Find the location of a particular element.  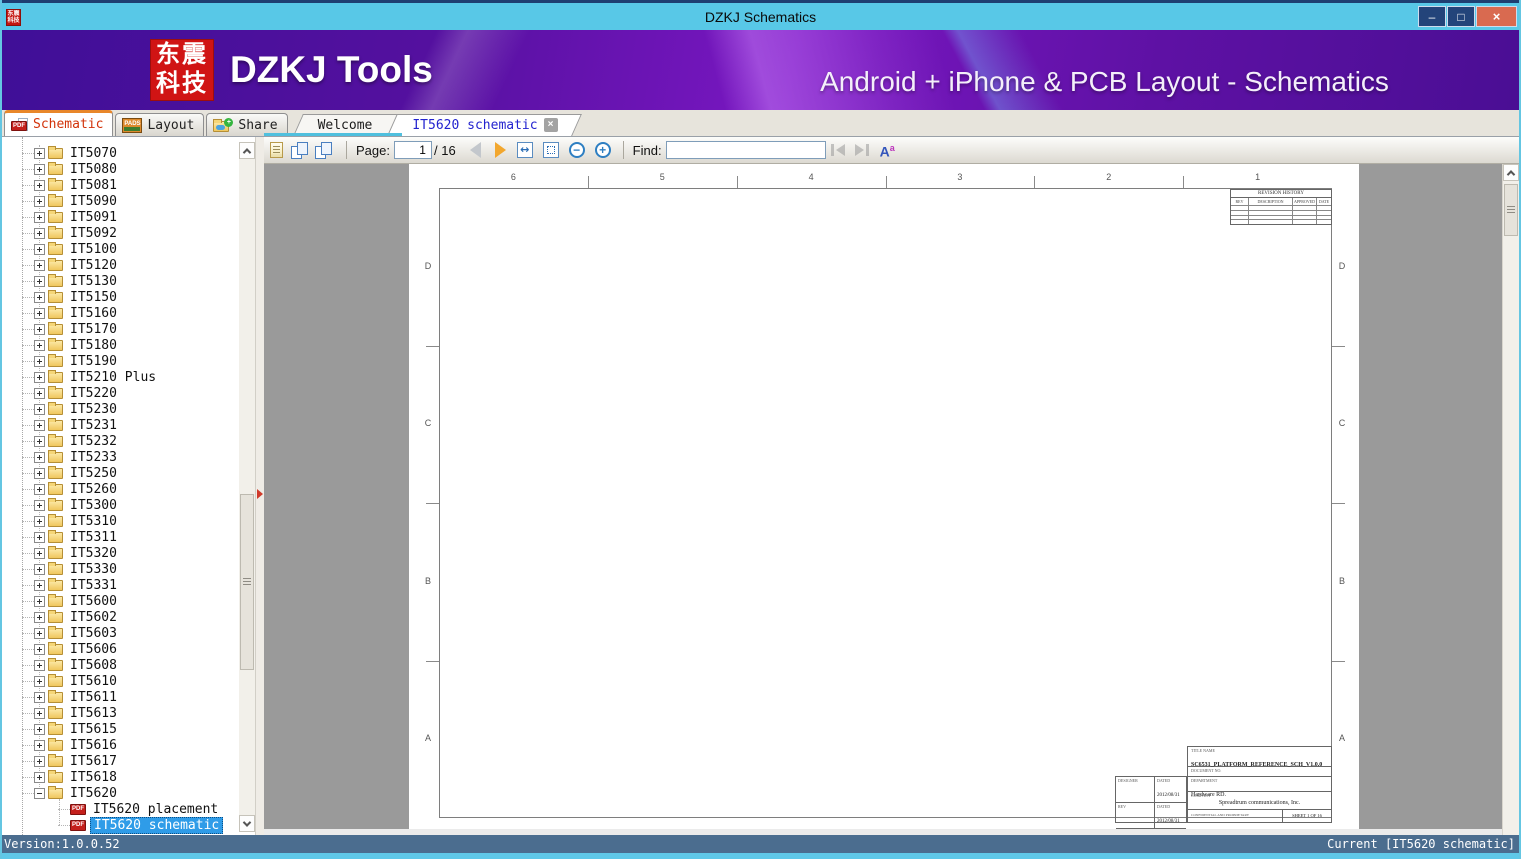

tree-item-folder: IT5618 is located at coordinates (120, 777).